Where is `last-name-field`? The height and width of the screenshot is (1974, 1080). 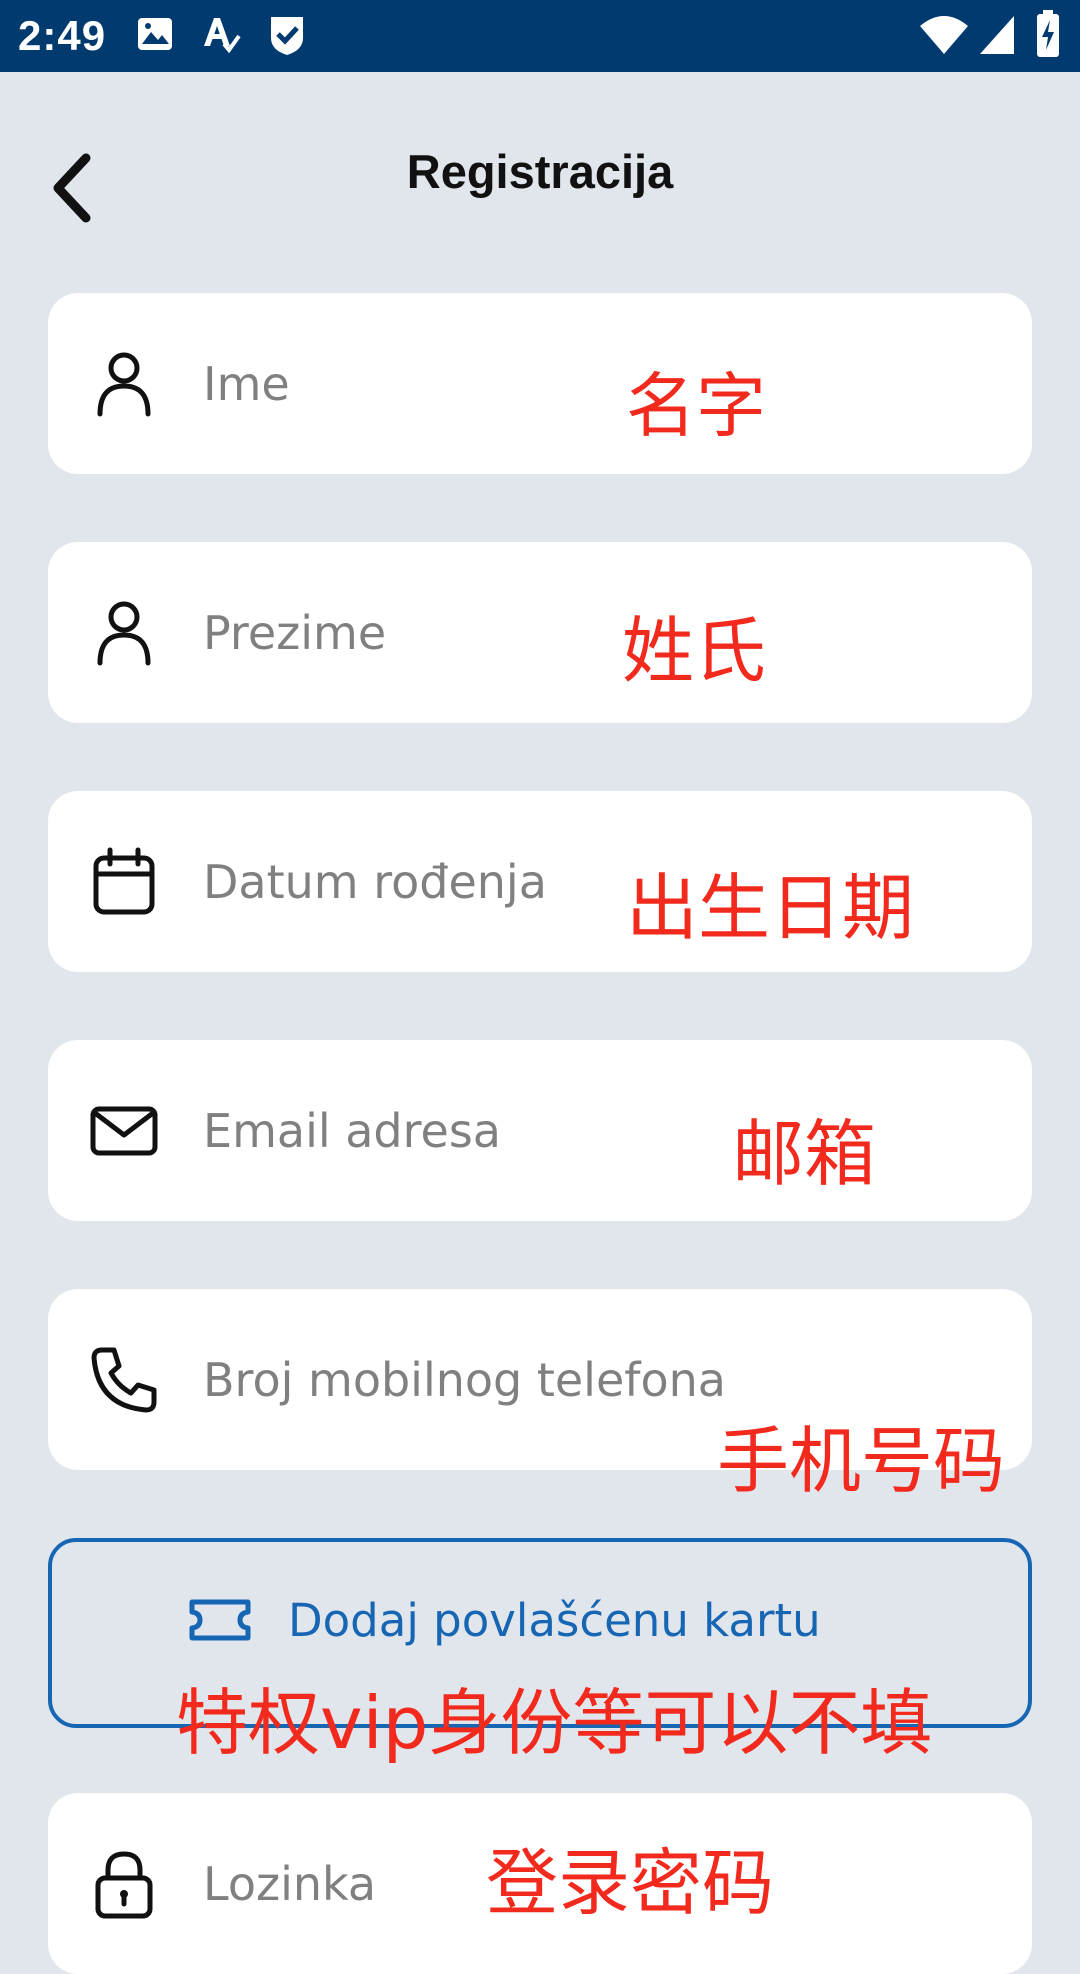
last-name-field is located at coordinates (540, 632).